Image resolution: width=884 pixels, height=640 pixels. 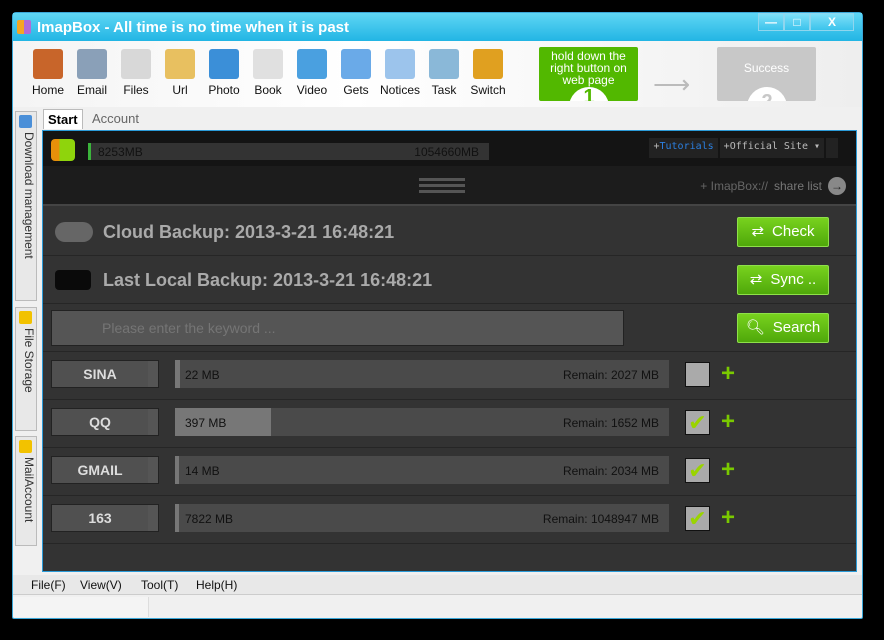 What do you see at coordinates (312, 73) in the screenshot?
I see `toolbar-video-button: Video` at bounding box center [312, 73].